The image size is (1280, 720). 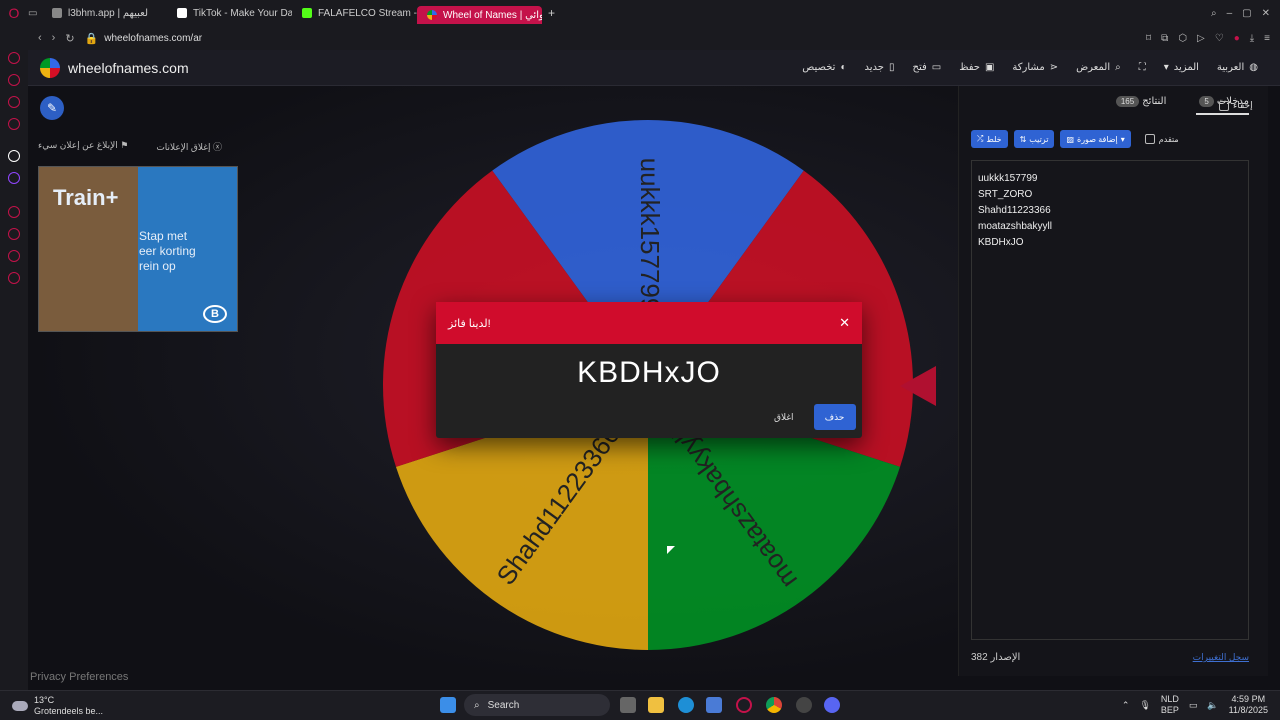 I want to click on discord-icon, so click(x=832, y=705).